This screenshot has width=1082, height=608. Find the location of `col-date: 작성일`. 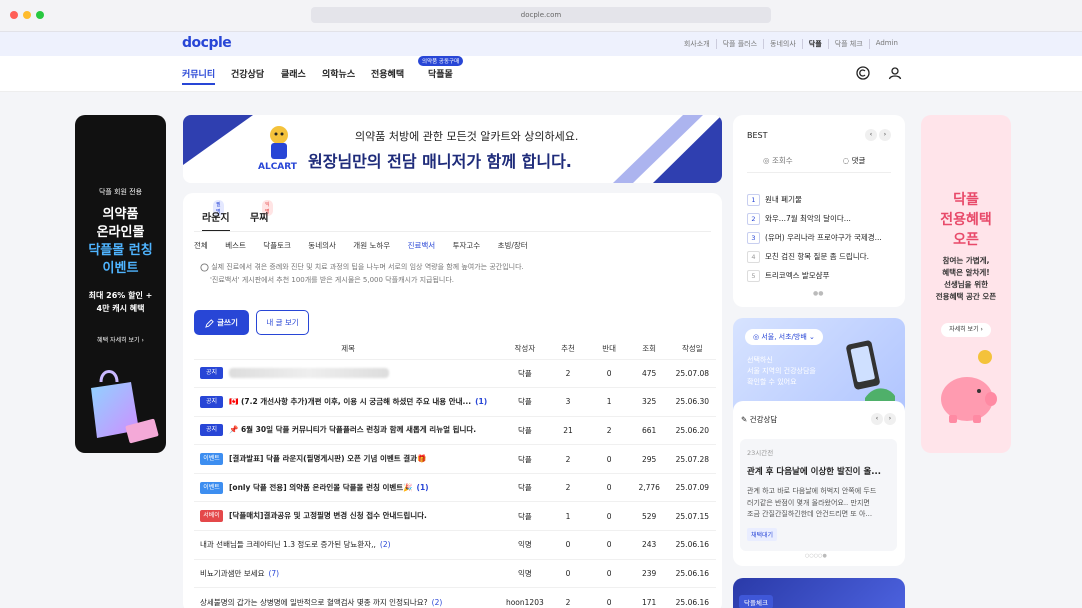

col-date: 작성일 is located at coordinates (692, 349).